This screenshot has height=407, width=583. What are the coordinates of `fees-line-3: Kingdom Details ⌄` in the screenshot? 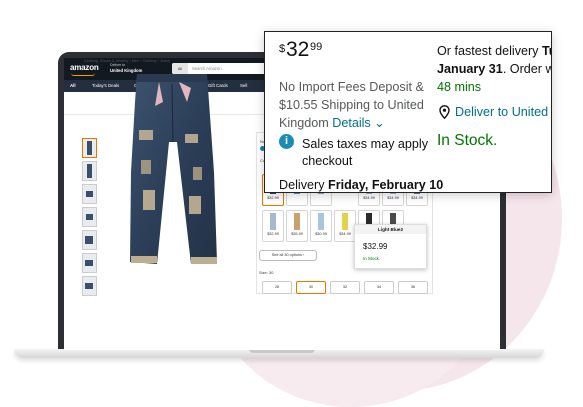 It's located at (332, 123).